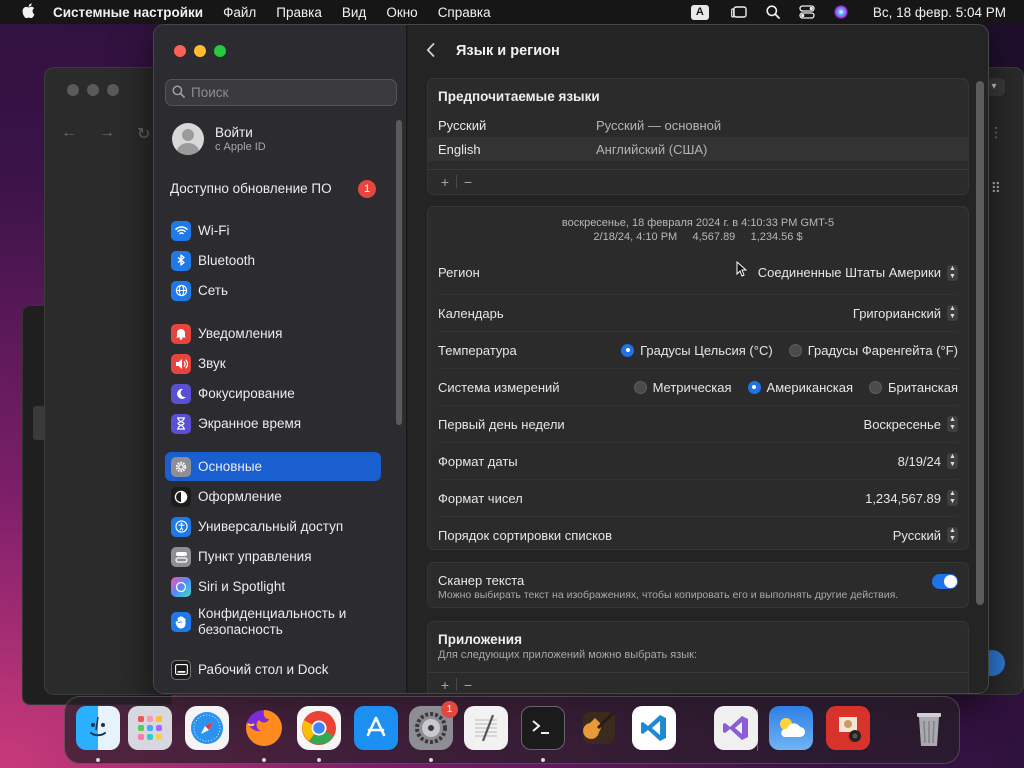 The image size is (1024, 768). I want to click on menu-edit: Правка, so click(299, 12).